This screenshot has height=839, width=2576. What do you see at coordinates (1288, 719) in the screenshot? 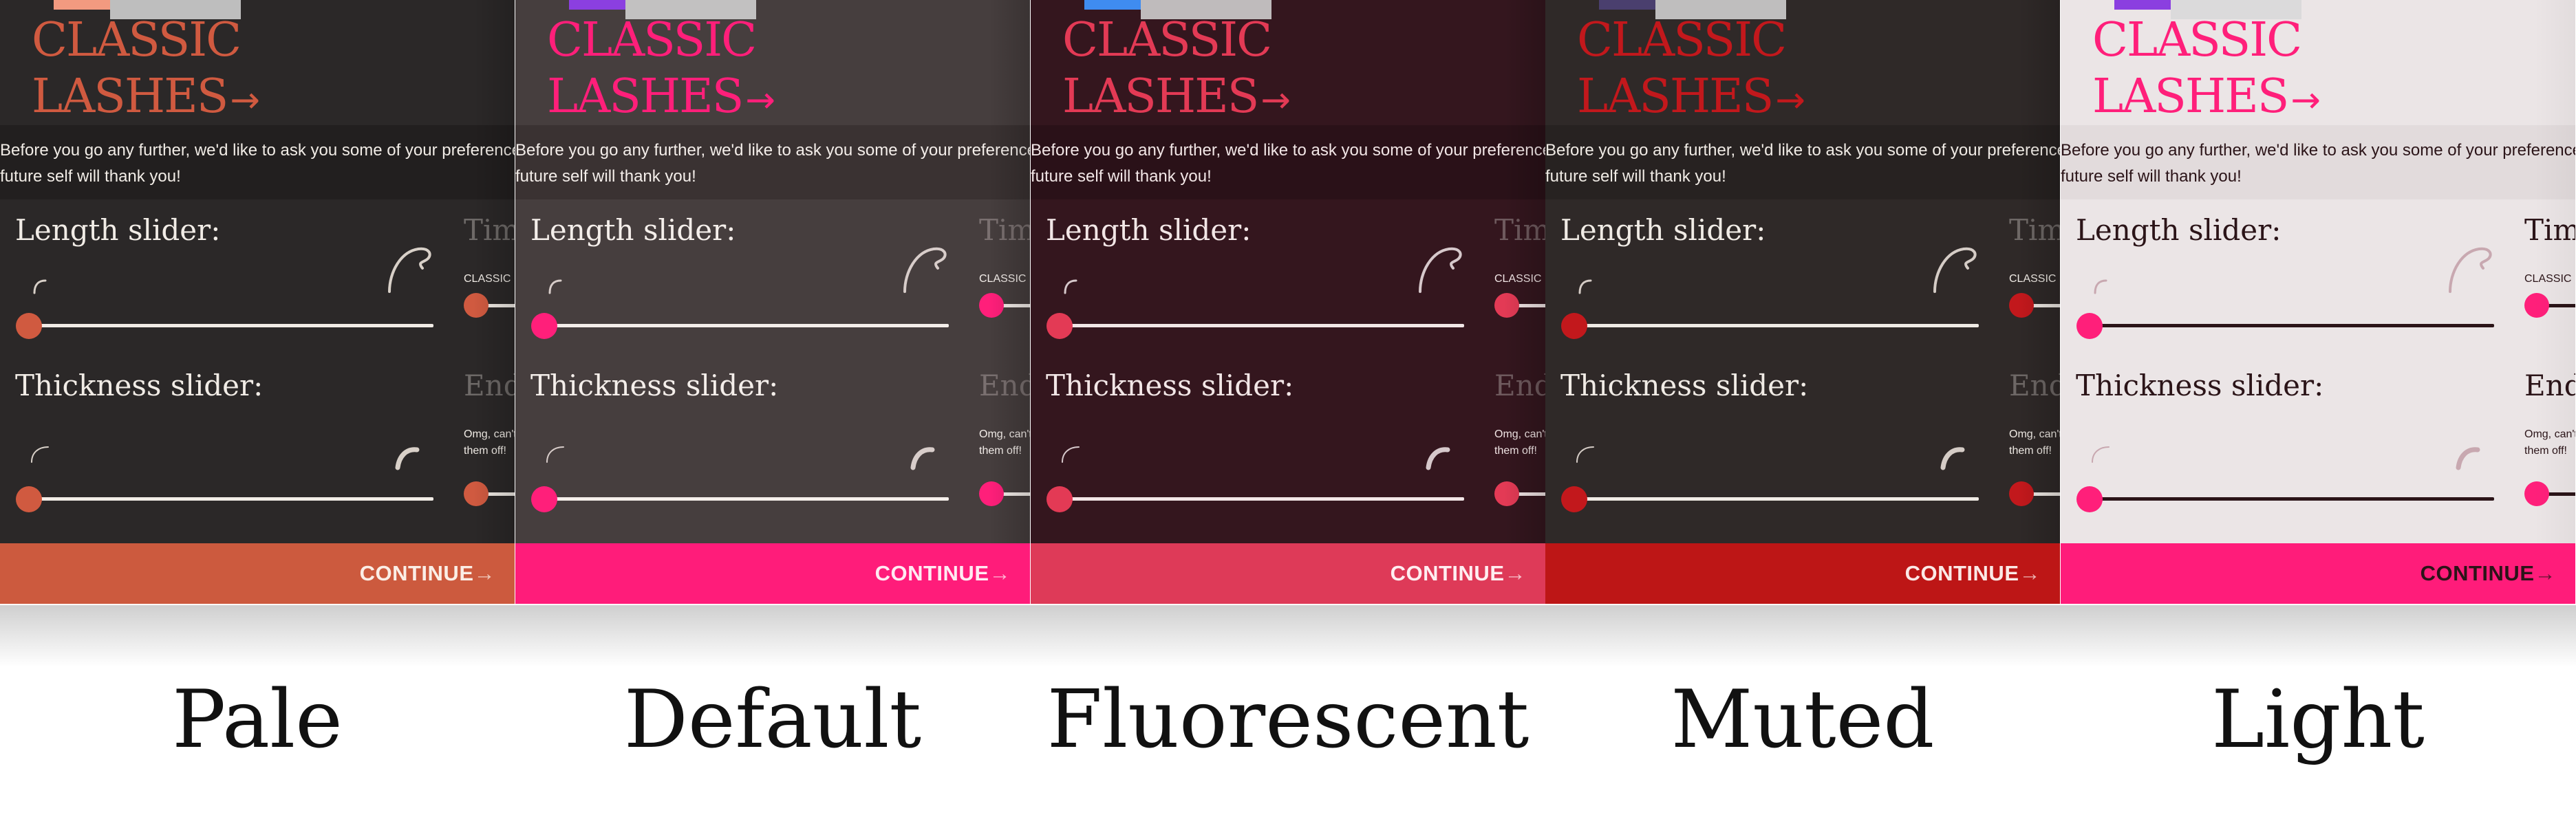
I see `theme-label-fluorescent: Fluorescent` at bounding box center [1288, 719].